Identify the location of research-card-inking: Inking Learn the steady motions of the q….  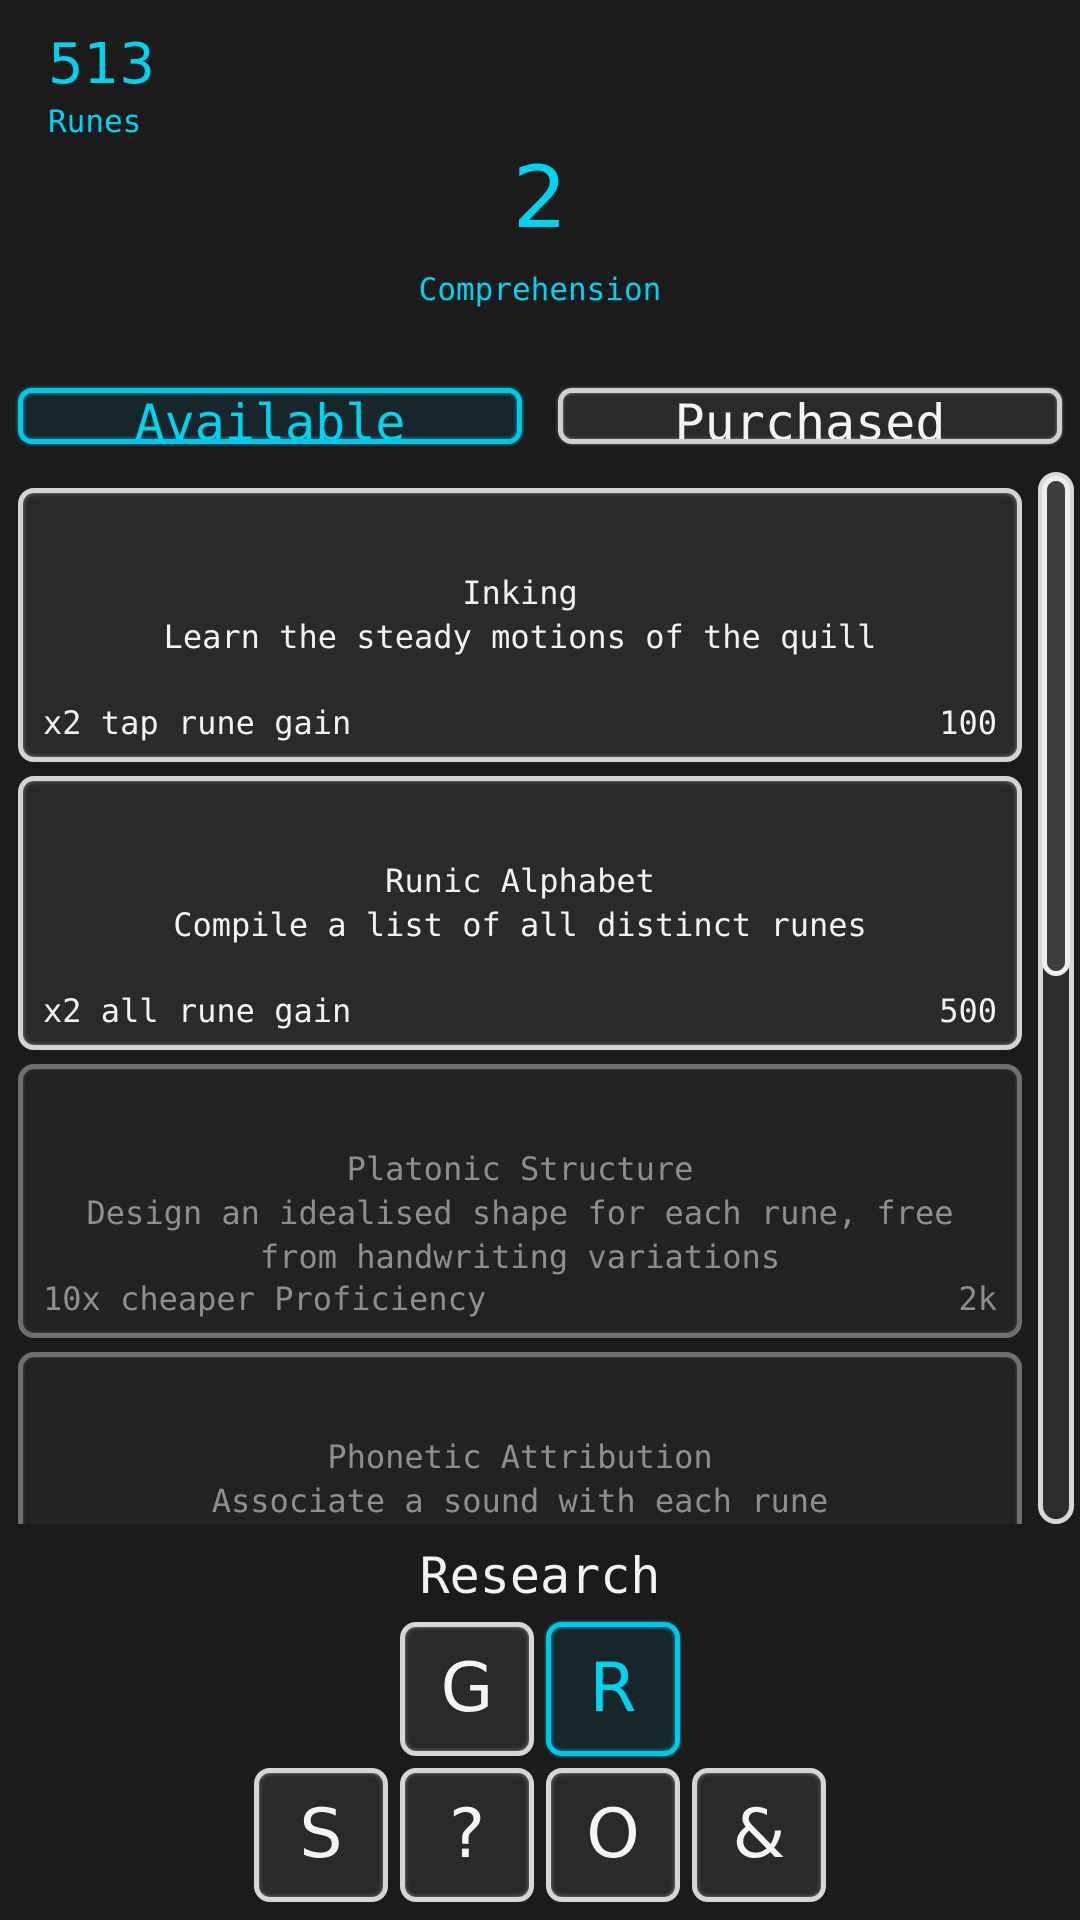
(520, 625).